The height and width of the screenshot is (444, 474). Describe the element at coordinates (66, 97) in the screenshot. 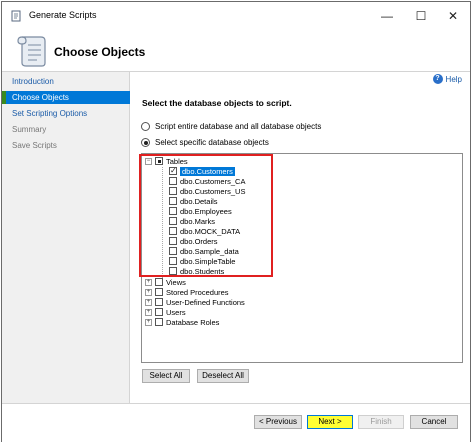

I see `sidebar-item-choose-objects: Choose Objects` at that location.